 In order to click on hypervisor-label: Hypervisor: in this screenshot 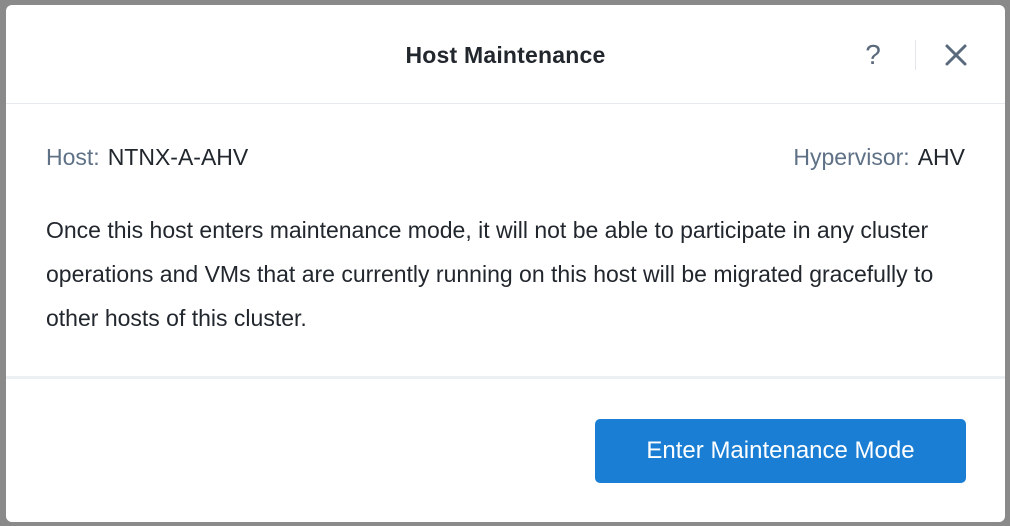, I will do `click(851, 157)`.